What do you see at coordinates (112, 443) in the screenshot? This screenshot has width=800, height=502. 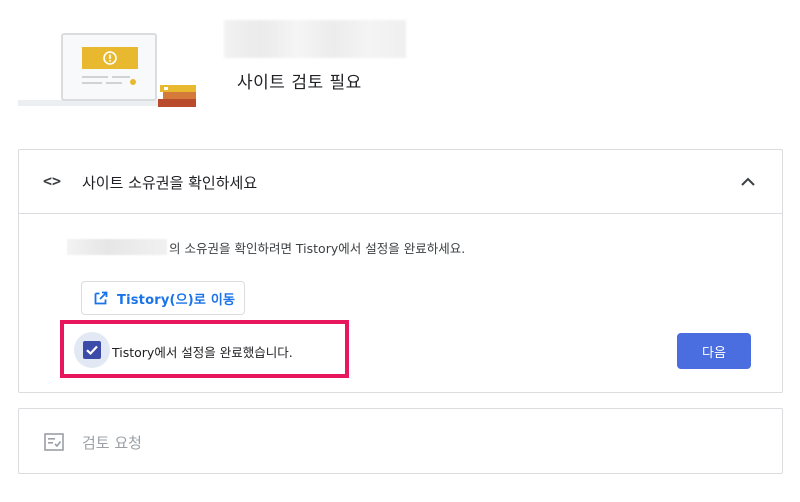 I see `review-request-title: 검토 요청` at bounding box center [112, 443].